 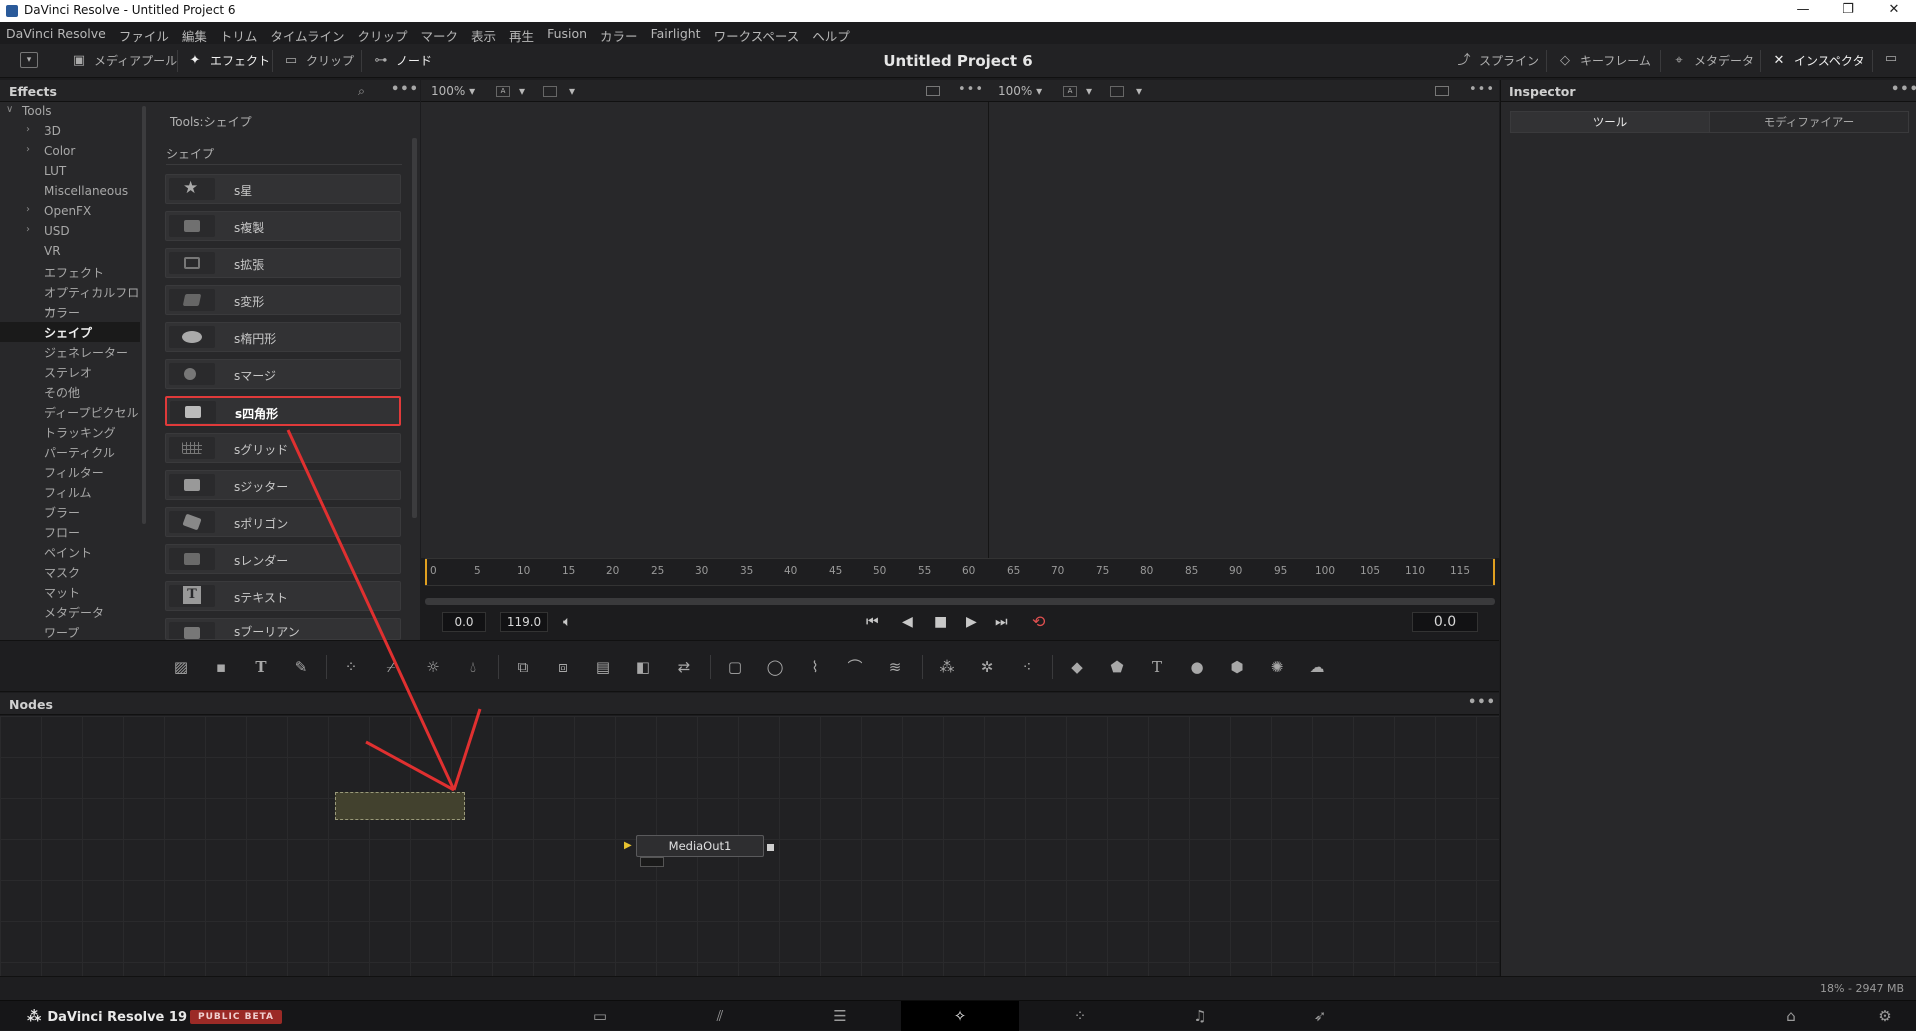 What do you see at coordinates (1445, 622) in the screenshot?
I see `current-time-field: 0.0` at bounding box center [1445, 622].